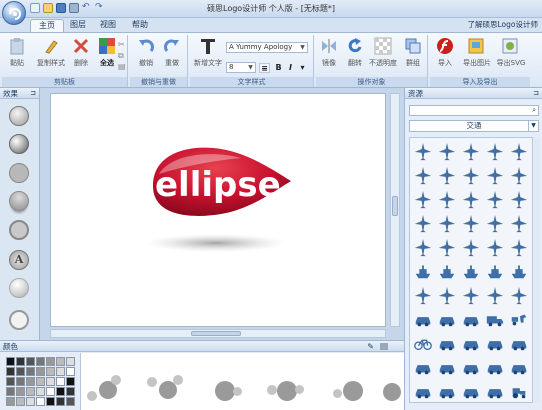  Describe the element at coordinates (278, 68) in the screenshot. I see `bold-button: B` at that location.